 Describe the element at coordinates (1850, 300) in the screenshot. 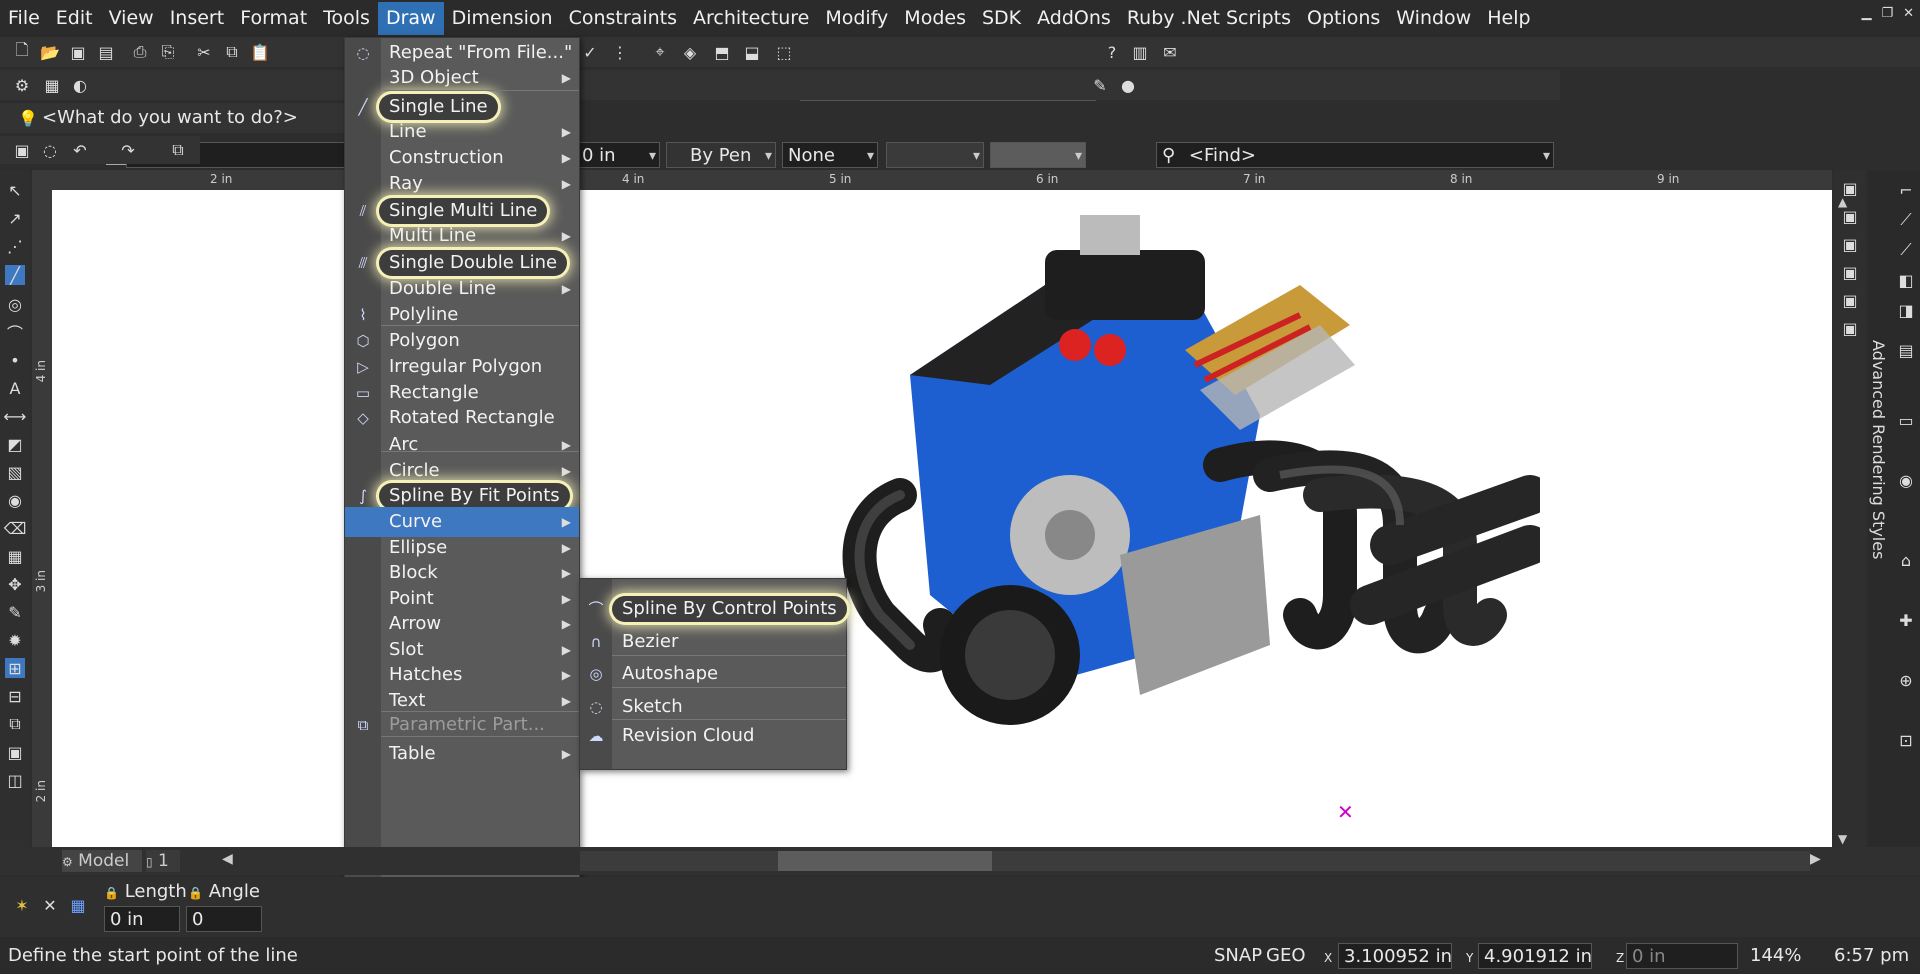

I see `panel-icon-5: ▣` at that location.